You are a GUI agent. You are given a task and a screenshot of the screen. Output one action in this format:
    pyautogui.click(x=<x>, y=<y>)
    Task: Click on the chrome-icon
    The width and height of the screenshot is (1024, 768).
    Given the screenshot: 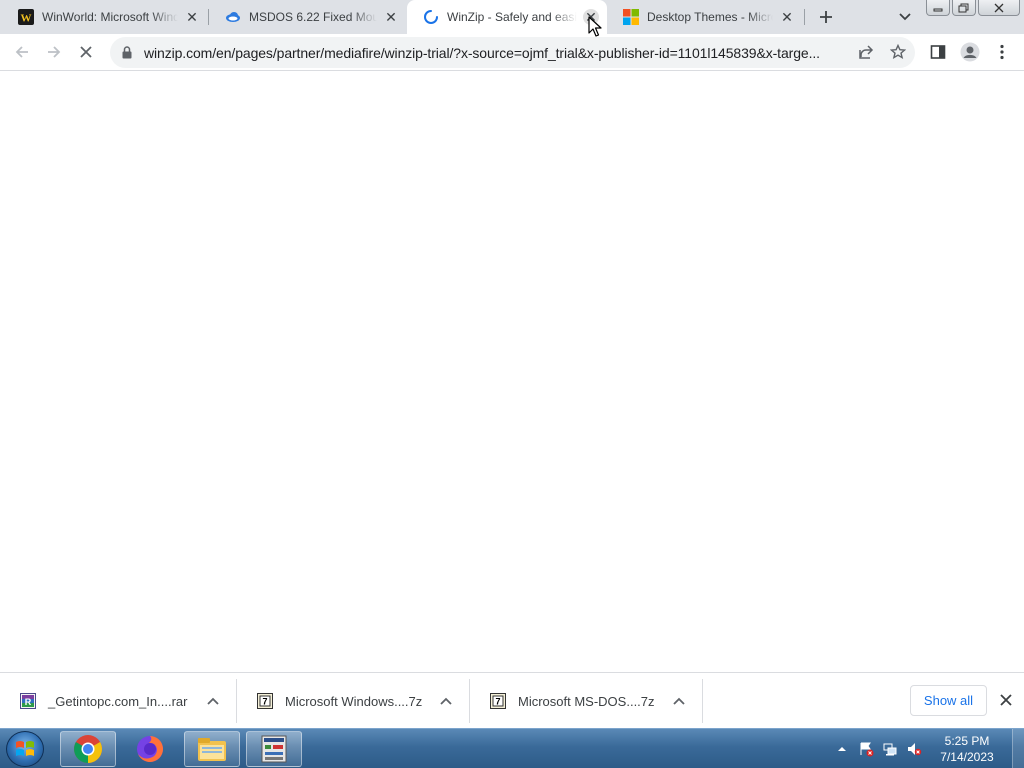 What is the action you would take?
    pyautogui.click(x=88, y=749)
    